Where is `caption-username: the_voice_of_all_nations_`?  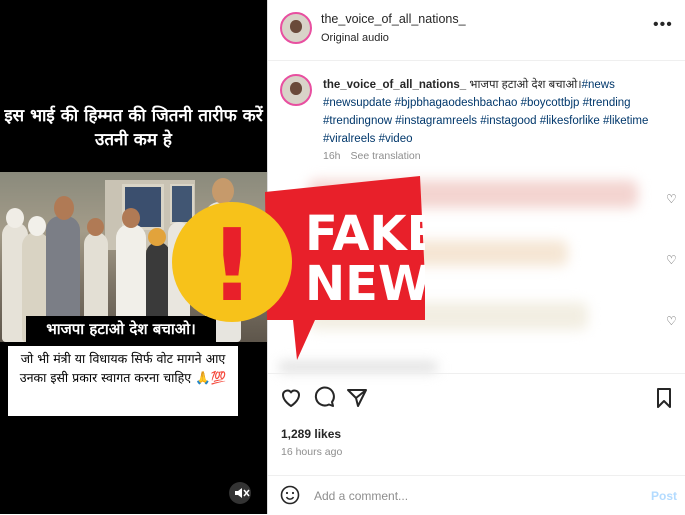 caption-username: the_voice_of_all_nations_ is located at coordinates (394, 85).